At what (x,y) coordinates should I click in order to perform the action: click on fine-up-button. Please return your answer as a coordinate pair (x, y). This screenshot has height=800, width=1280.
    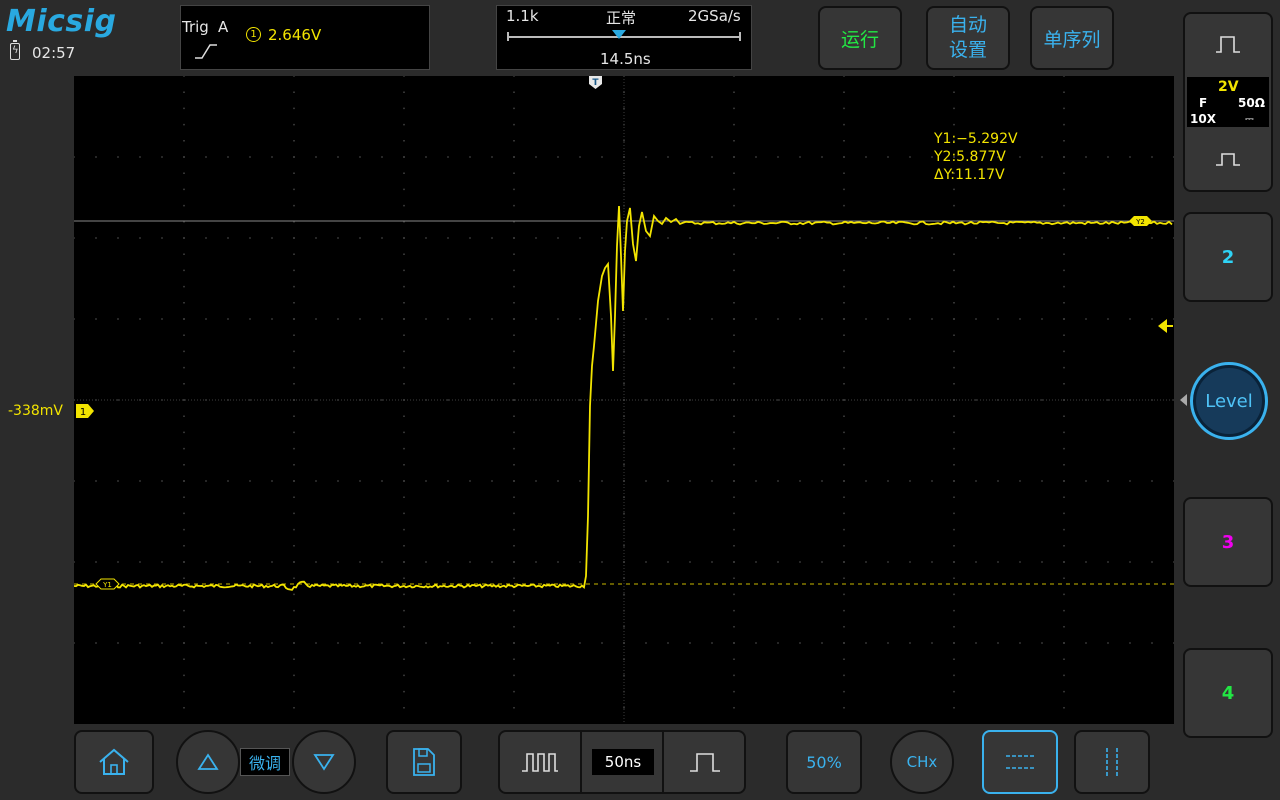
    Looking at the image, I should click on (208, 762).